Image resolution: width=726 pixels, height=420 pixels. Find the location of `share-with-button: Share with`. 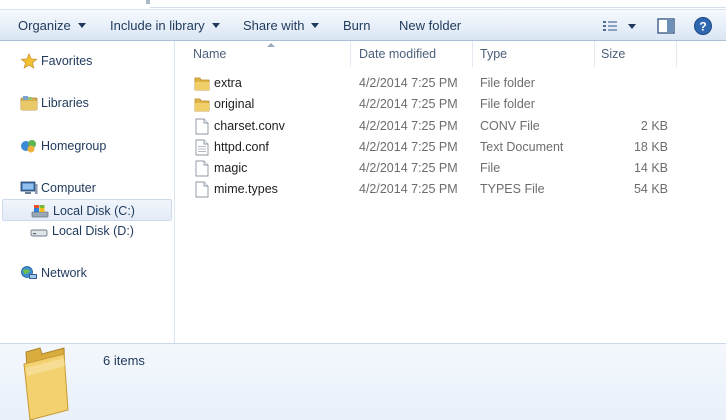

share-with-button: Share with is located at coordinates (281, 25).